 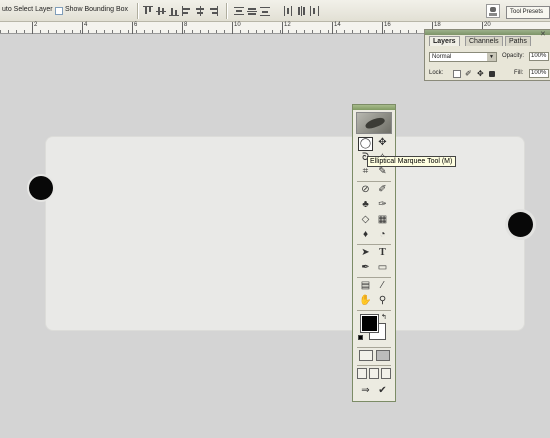 What do you see at coordinates (513, 56) in the screenshot?
I see `opacity-label: Opacity:` at bounding box center [513, 56].